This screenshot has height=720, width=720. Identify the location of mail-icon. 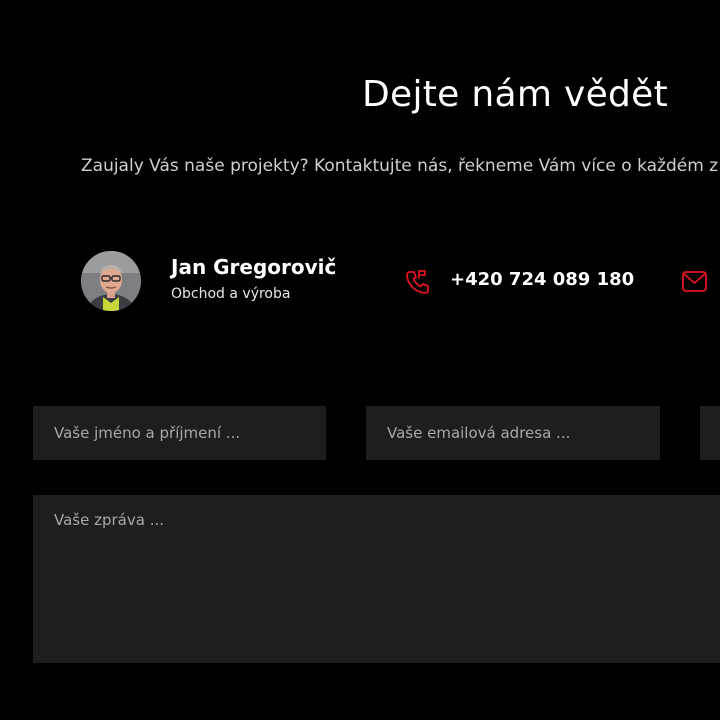
(695, 282).